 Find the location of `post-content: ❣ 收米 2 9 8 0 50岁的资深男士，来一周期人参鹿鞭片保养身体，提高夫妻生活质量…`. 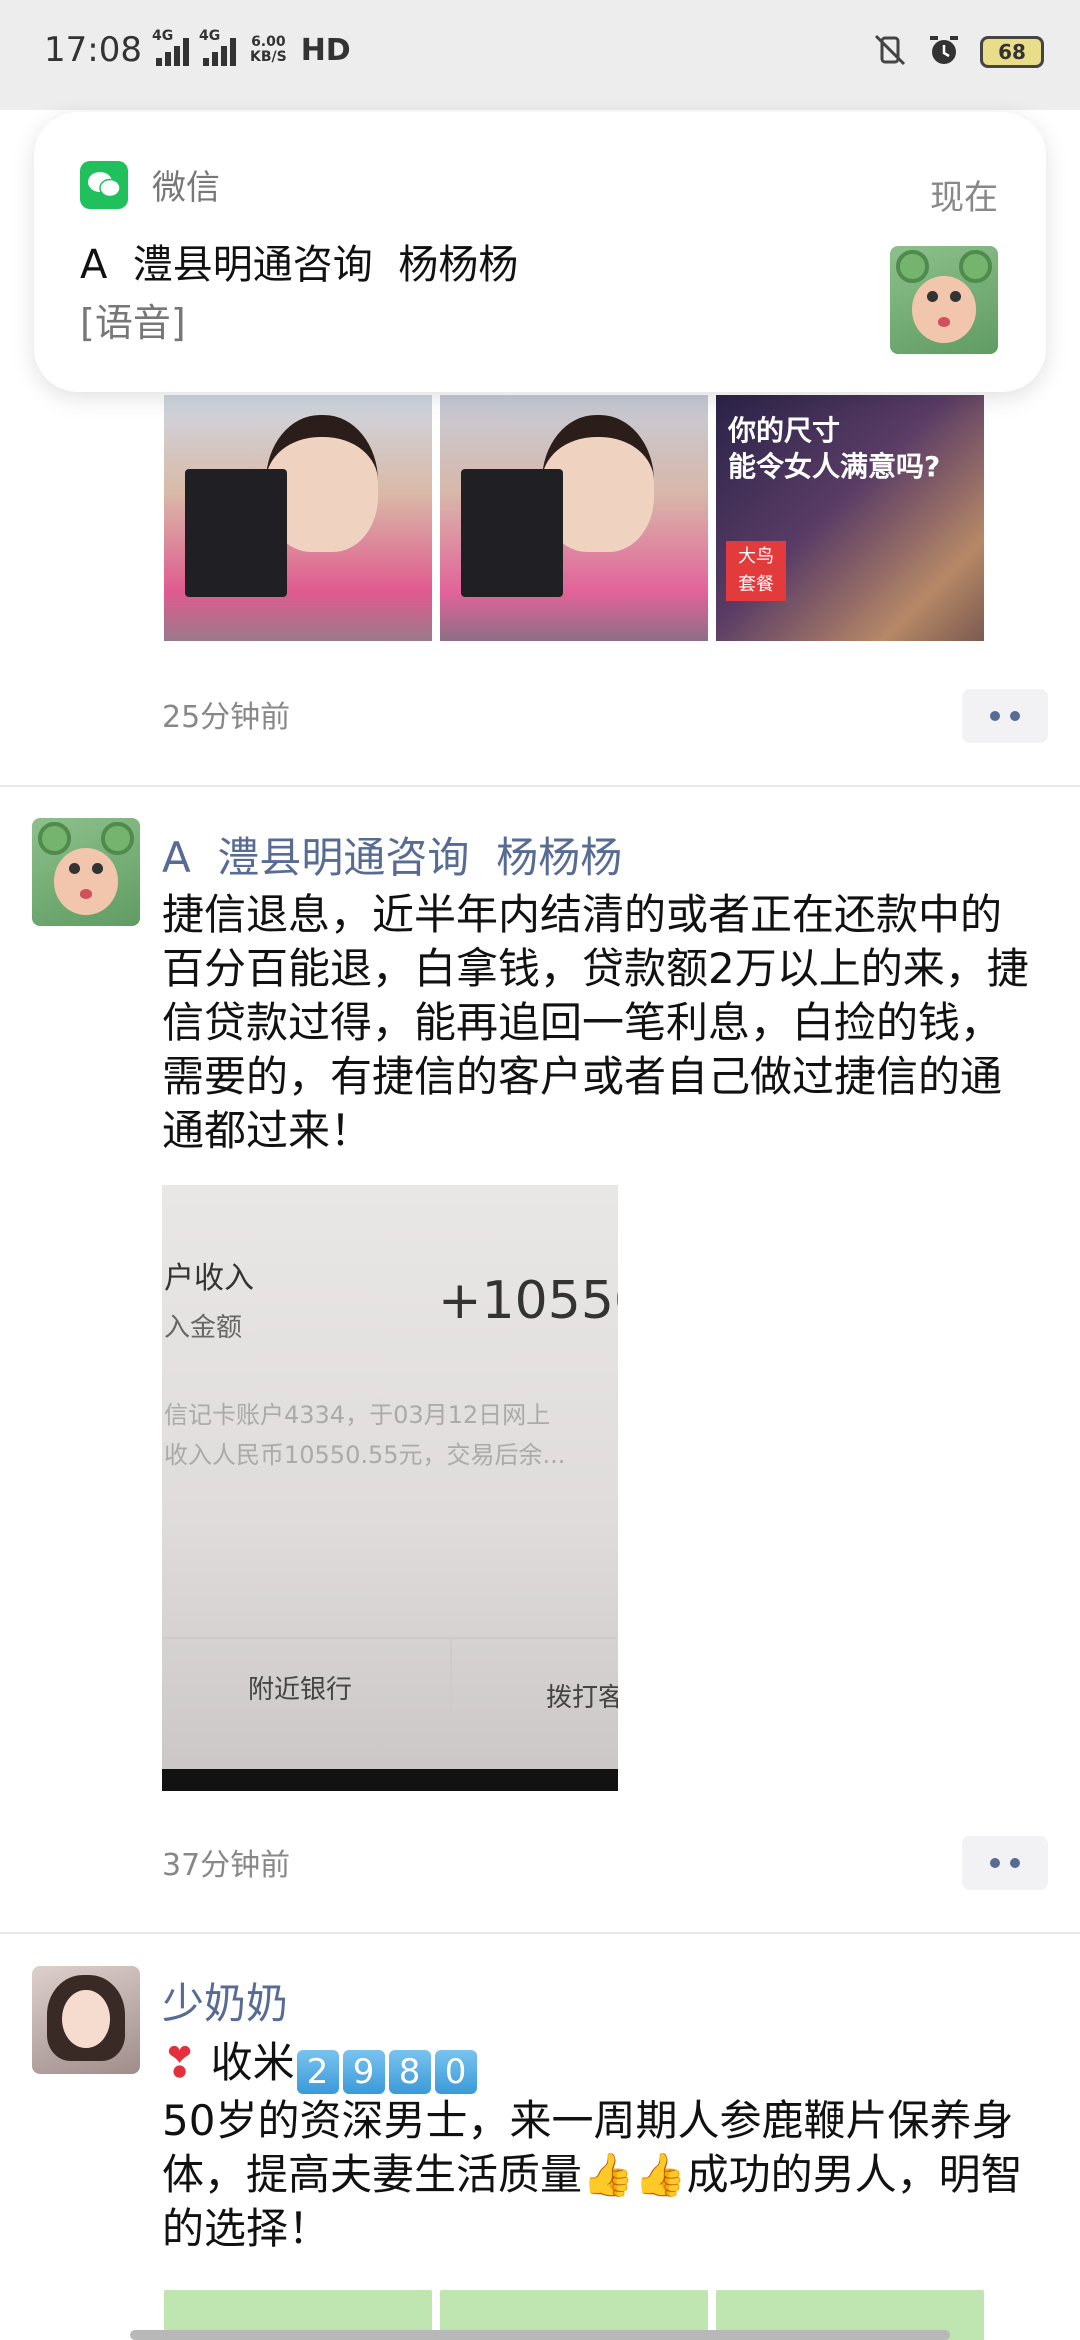

post-content: ❣ 收米 2 9 8 0 50岁的资深男士，来一周期人参鹿鞭片保养身体，提高夫妻生活质量… is located at coordinates (597, 2146).